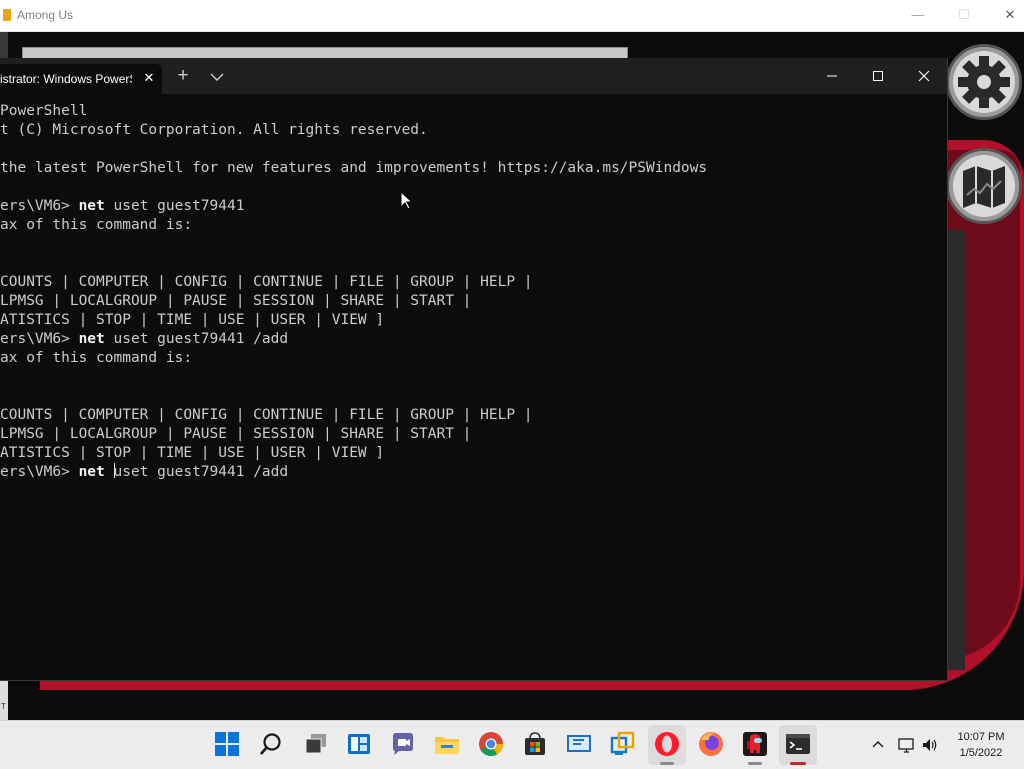 This screenshot has width=1024, height=769. I want to click on chrome-icon, so click(491, 744).